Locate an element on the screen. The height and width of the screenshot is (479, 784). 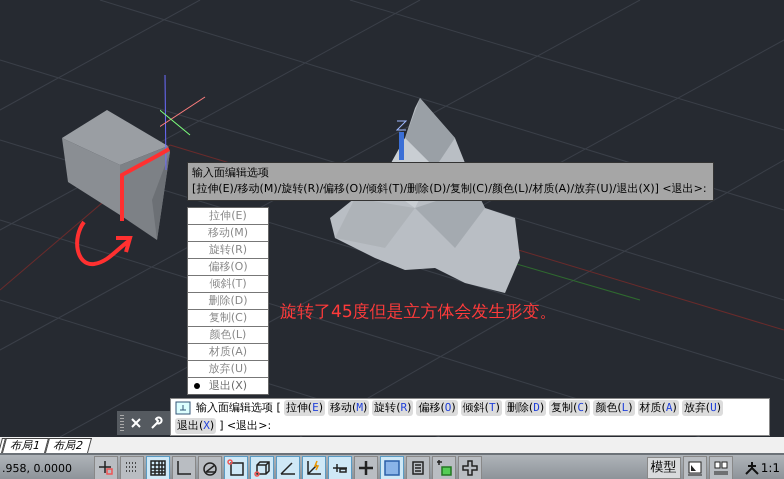
command-suffix: ] <退出>: is located at coordinates (245, 426).